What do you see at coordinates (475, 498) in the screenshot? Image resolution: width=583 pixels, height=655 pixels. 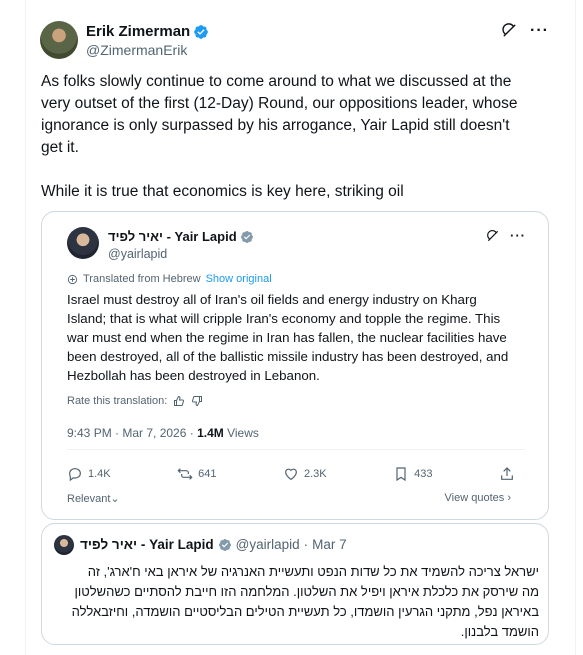 I see `view-quotes-label: View quotes` at bounding box center [475, 498].